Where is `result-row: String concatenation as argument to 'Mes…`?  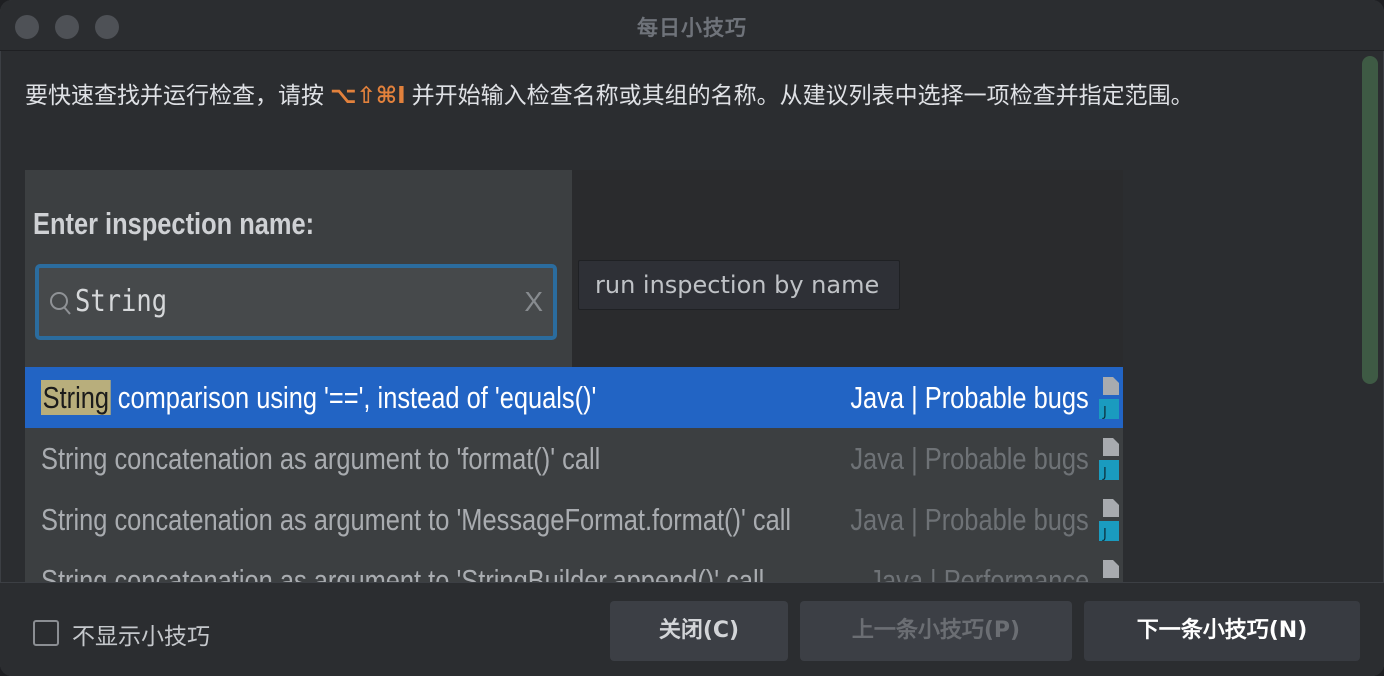 result-row: String concatenation as argument to 'Mes… is located at coordinates (574, 519).